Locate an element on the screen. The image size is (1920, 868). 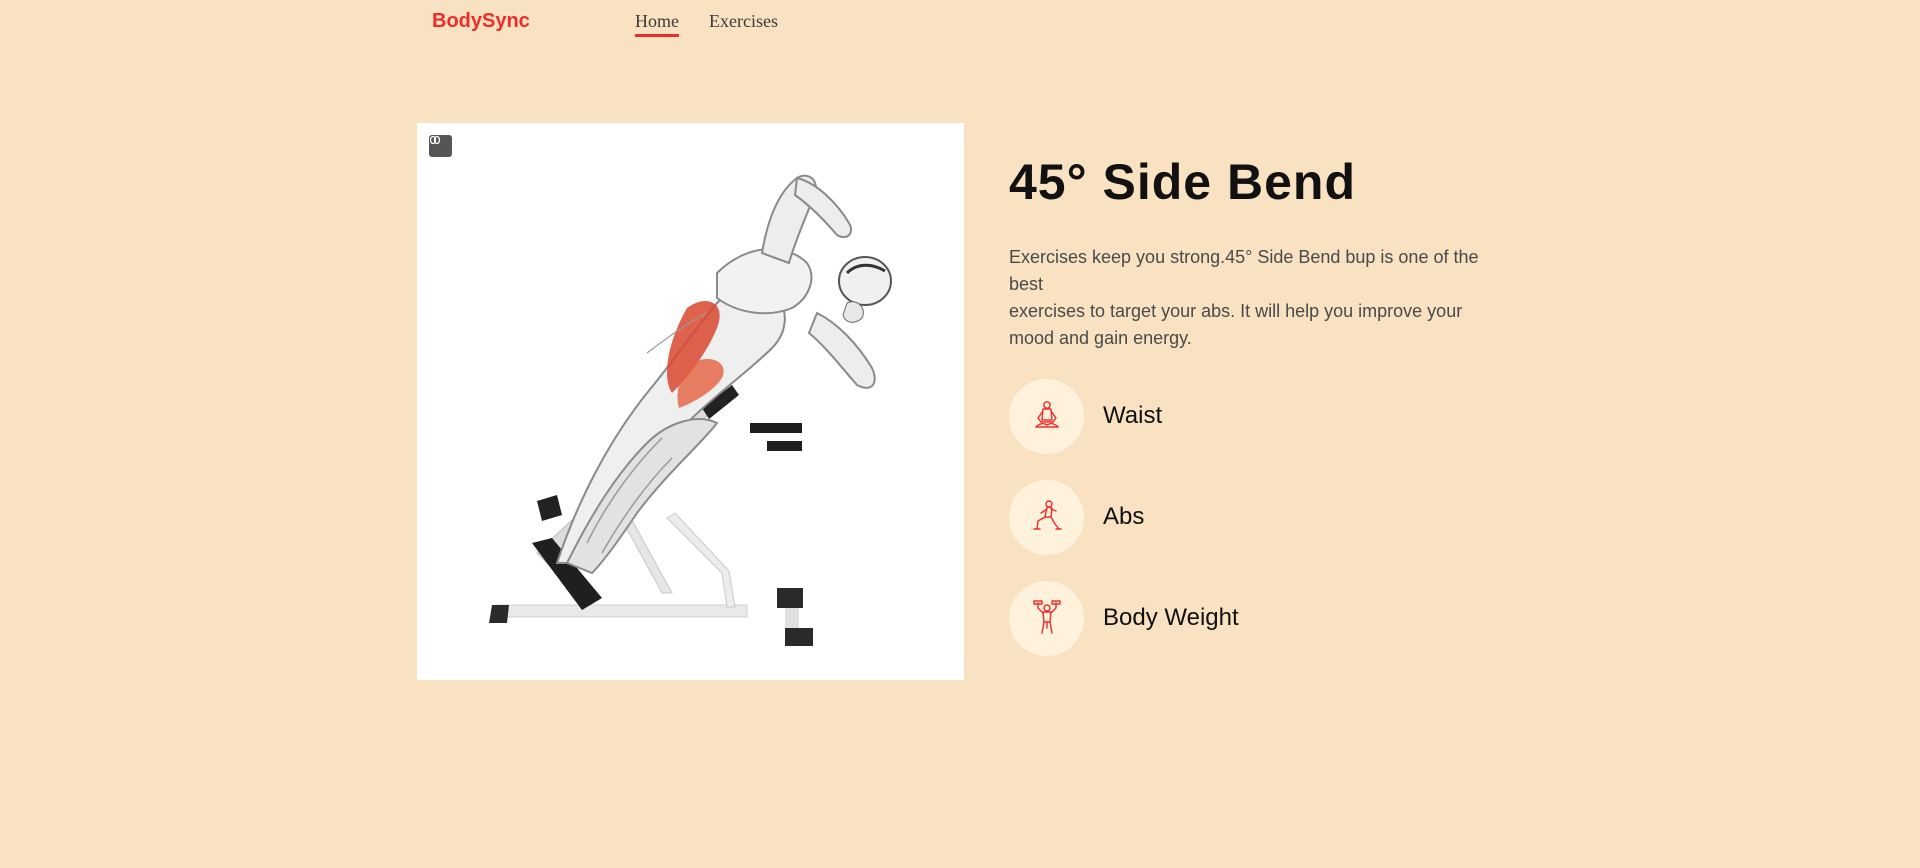
tag-abs: Abs is located at coordinates (1254, 517).